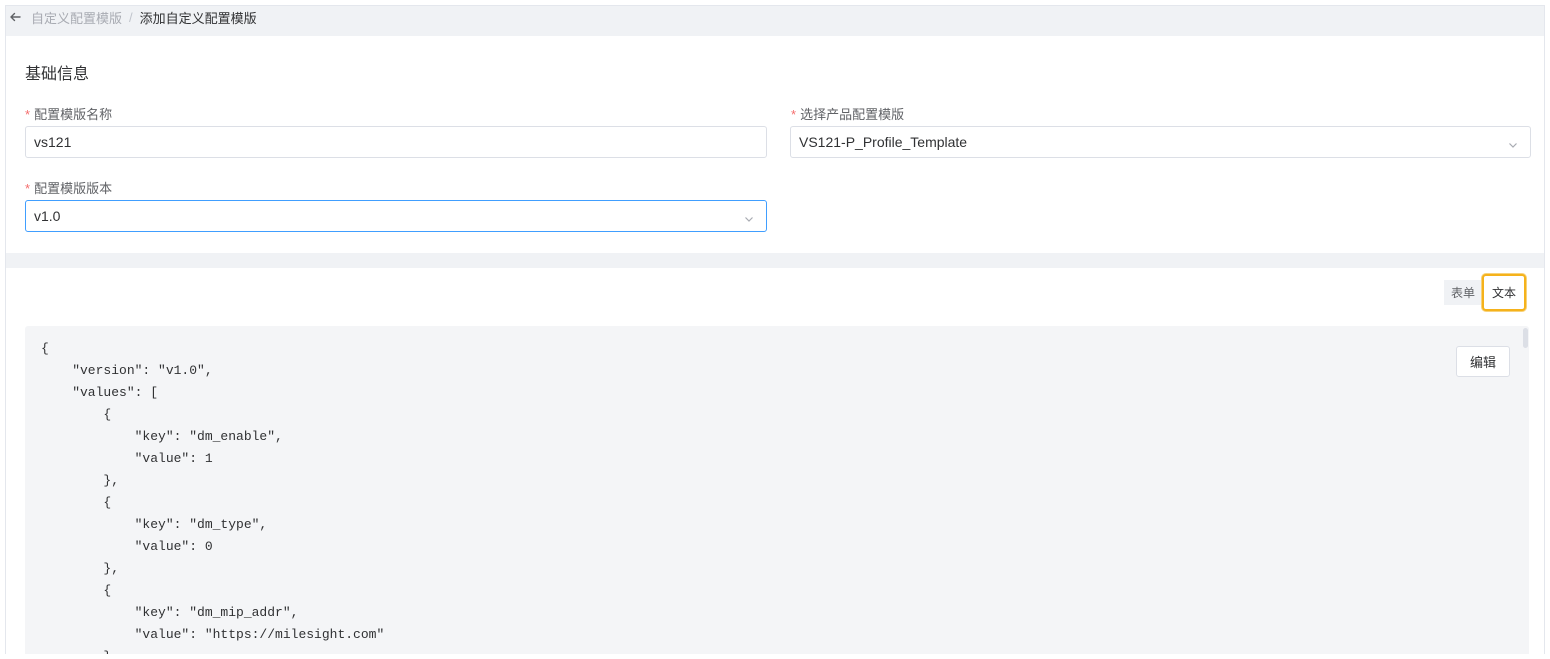 The image size is (1550, 659). Describe the element at coordinates (775, 21) in the screenshot. I see `breadcrumb: 自定义配置模版 / 添加自定义配置模版` at that location.